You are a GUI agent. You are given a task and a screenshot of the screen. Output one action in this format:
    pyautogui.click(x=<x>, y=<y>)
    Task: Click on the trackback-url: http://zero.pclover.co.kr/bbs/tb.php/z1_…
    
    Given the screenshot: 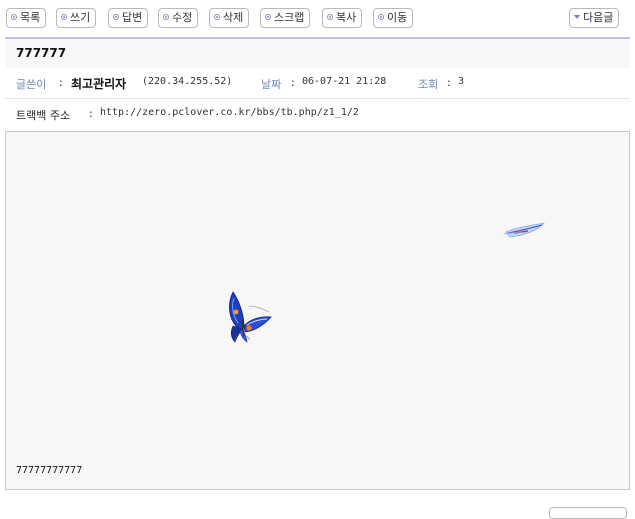 What is the action you would take?
    pyautogui.click(x=229, y=112)
    